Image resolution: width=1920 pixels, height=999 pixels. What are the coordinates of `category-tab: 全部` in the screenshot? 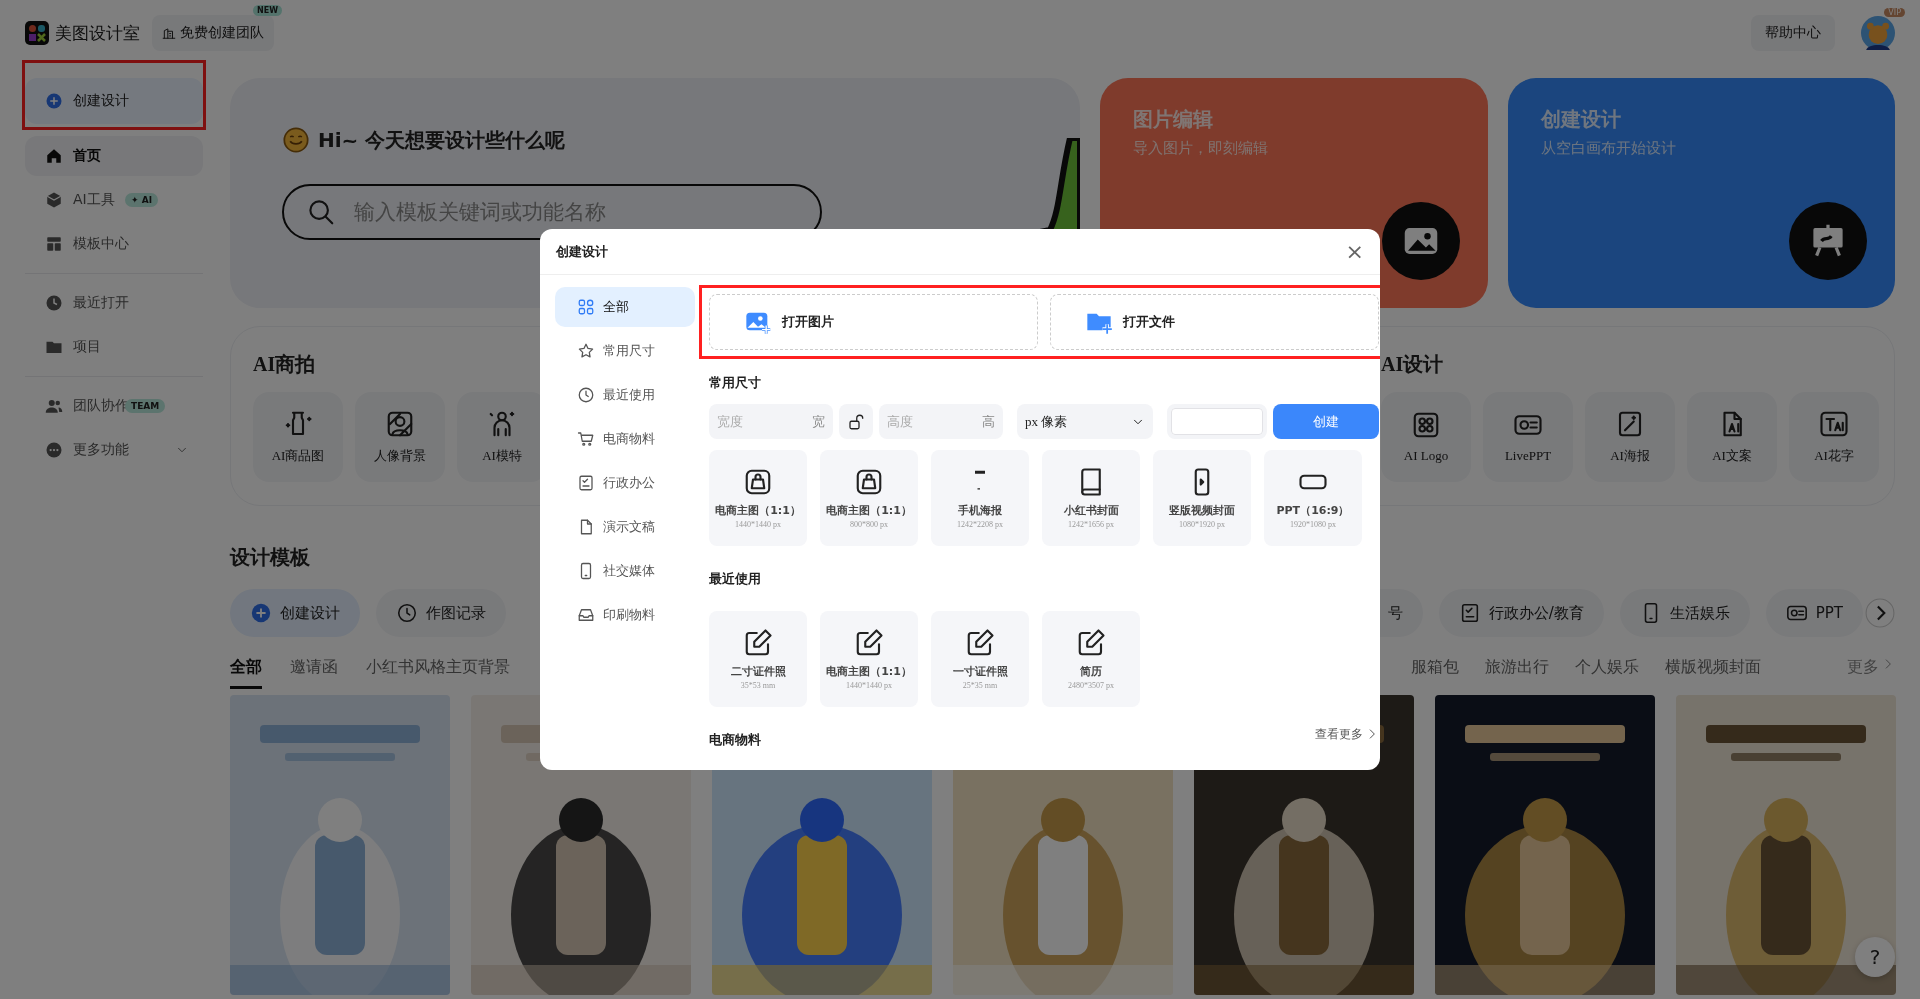 It's located at (246, 673).